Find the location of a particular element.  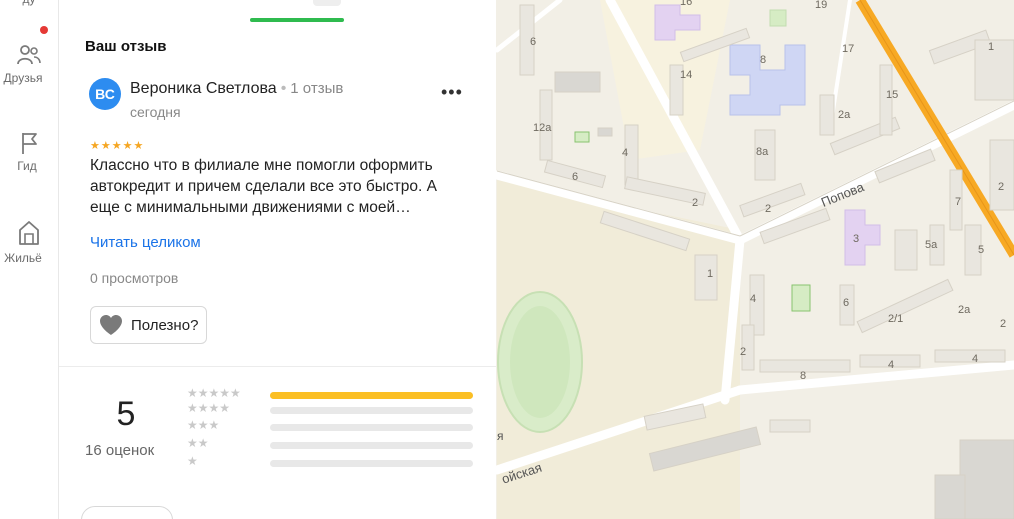

rating-row: ★★ is located at coordinates (332, 443).